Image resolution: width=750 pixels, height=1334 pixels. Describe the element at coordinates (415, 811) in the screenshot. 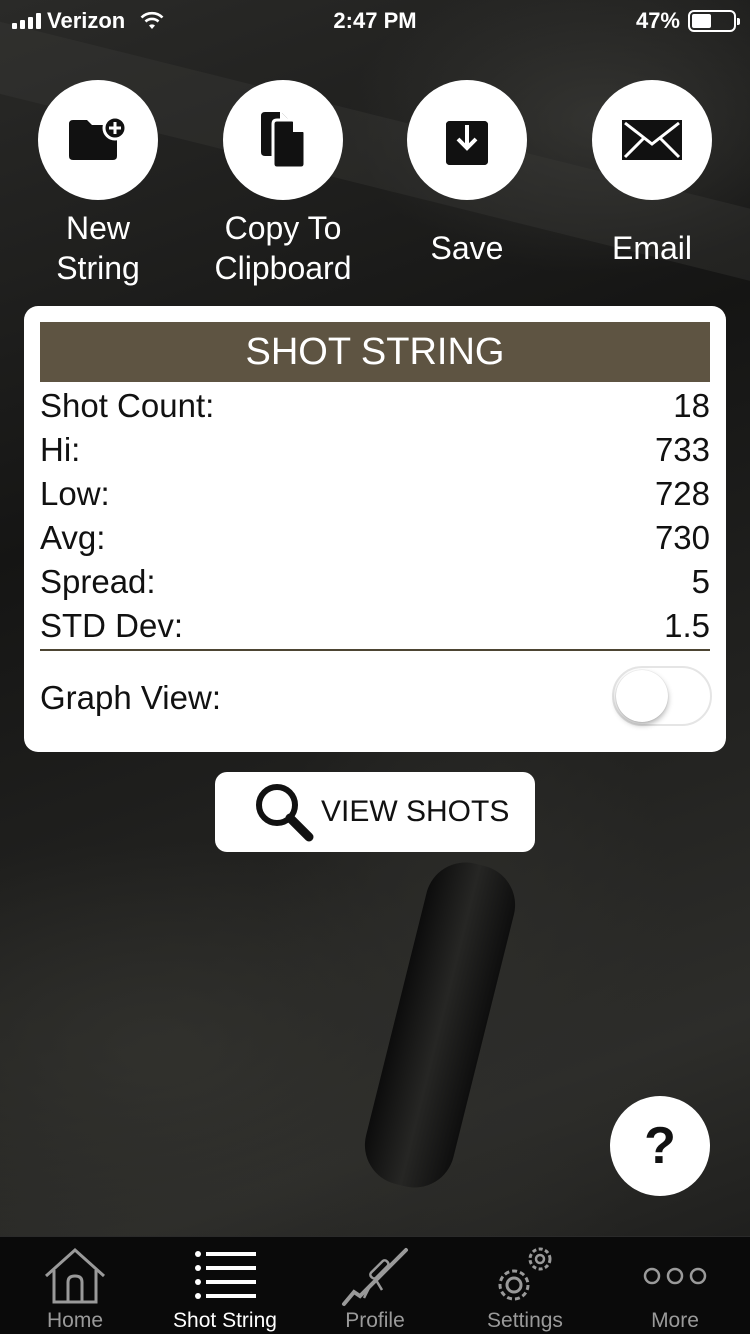

I see `view-shots-label: VIEW SHOTS` at that location.